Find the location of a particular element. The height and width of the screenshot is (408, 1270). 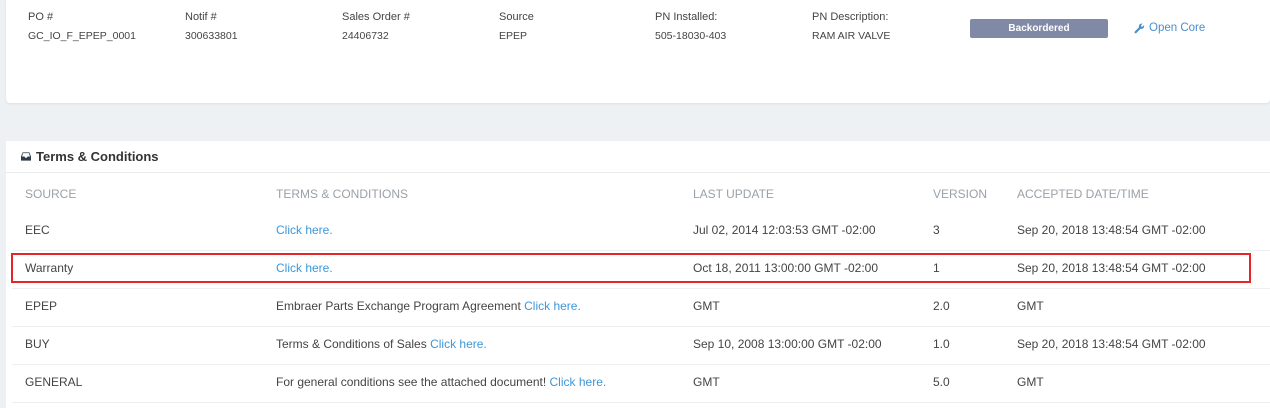

pn-installed-value: 505-18030-403 is located at coordinates (691, 36).